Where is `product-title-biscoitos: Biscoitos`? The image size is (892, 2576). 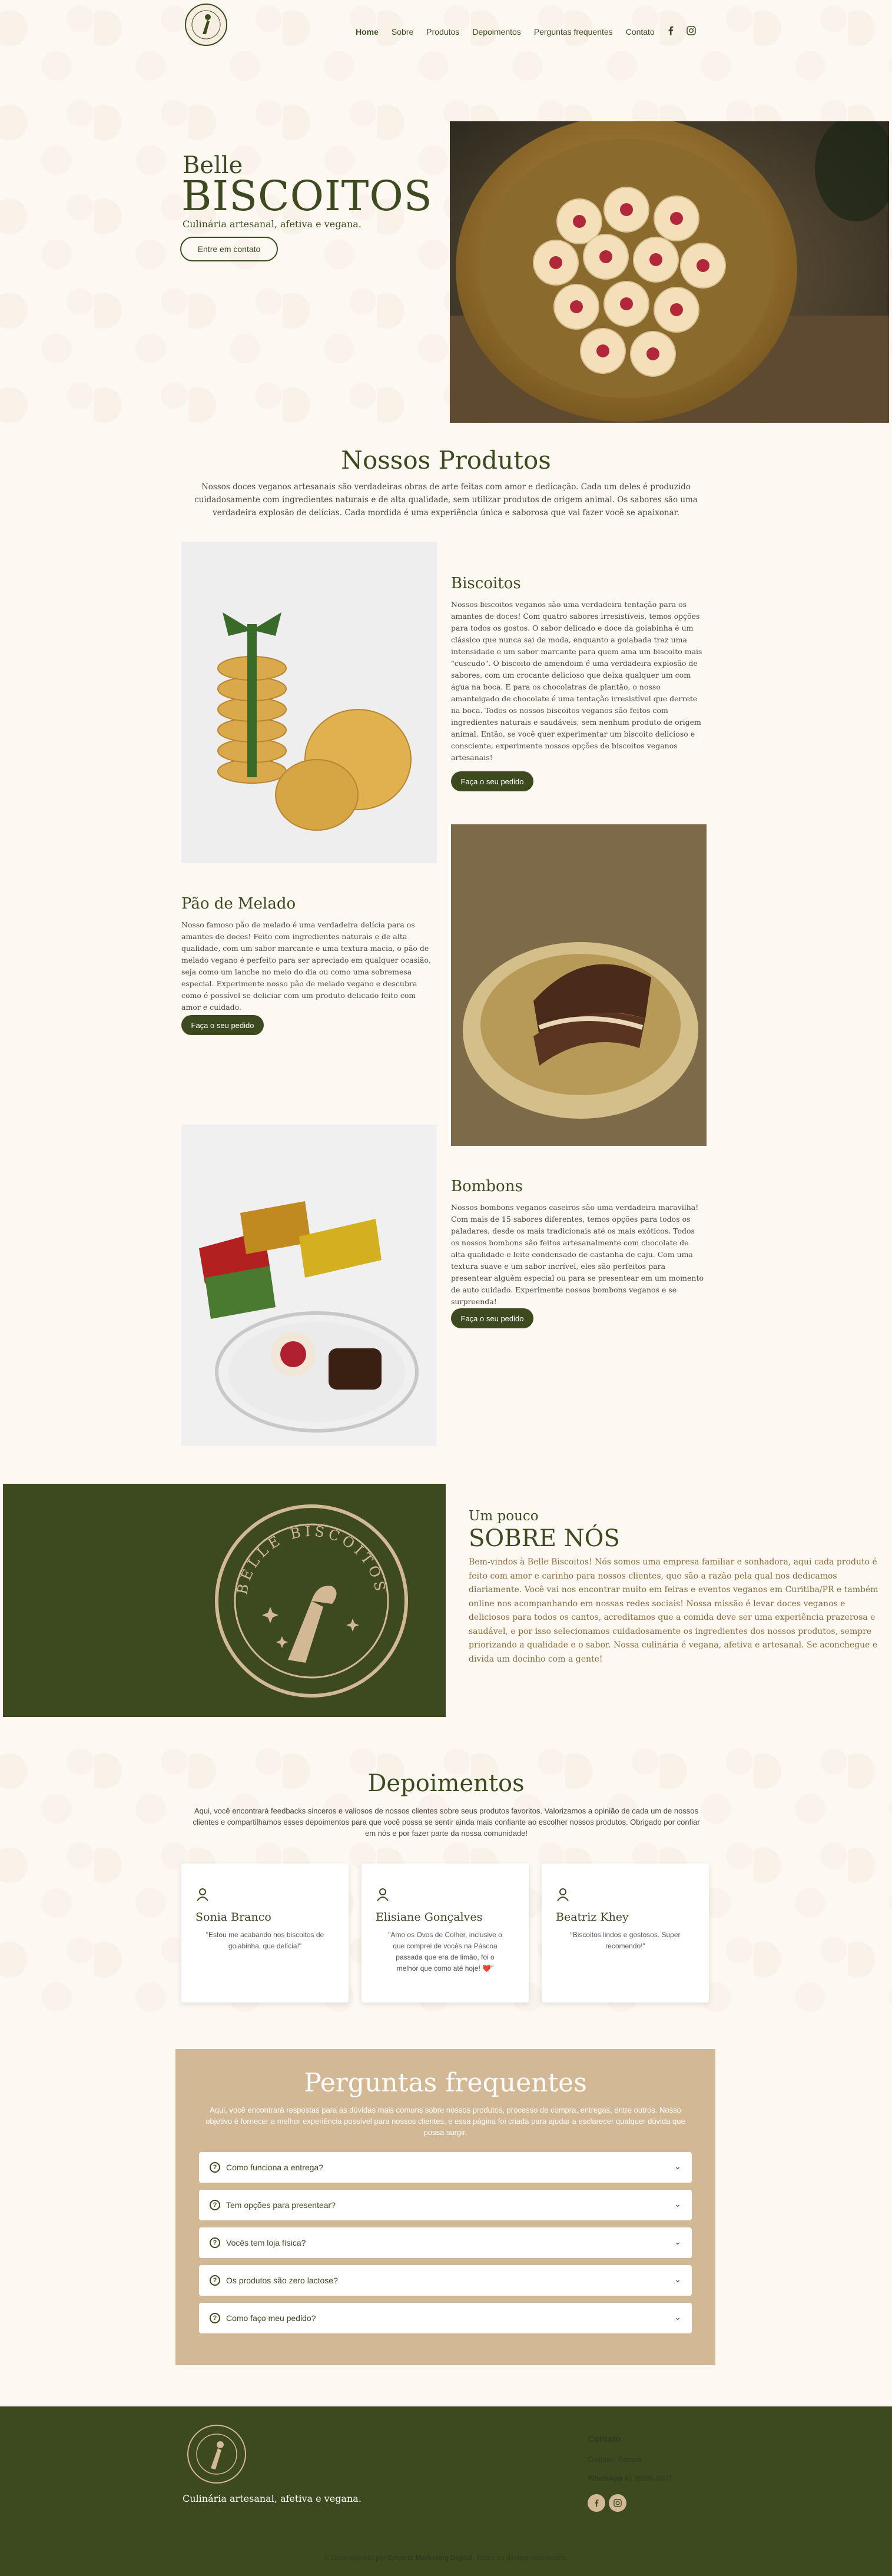
product-title-biscoitos: Biscoitos is located at coordinates (486, 583).